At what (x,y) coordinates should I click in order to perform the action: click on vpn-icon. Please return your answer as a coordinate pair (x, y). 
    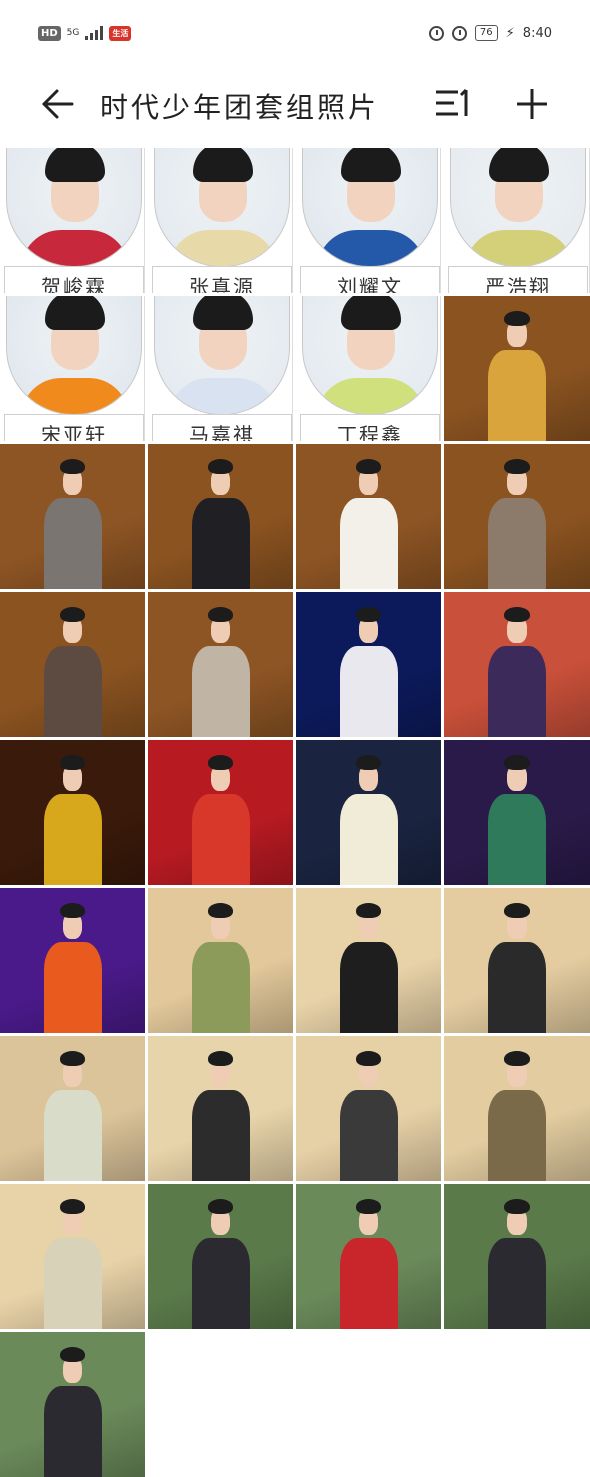
    Looking at the image, I should click on (436, 33).